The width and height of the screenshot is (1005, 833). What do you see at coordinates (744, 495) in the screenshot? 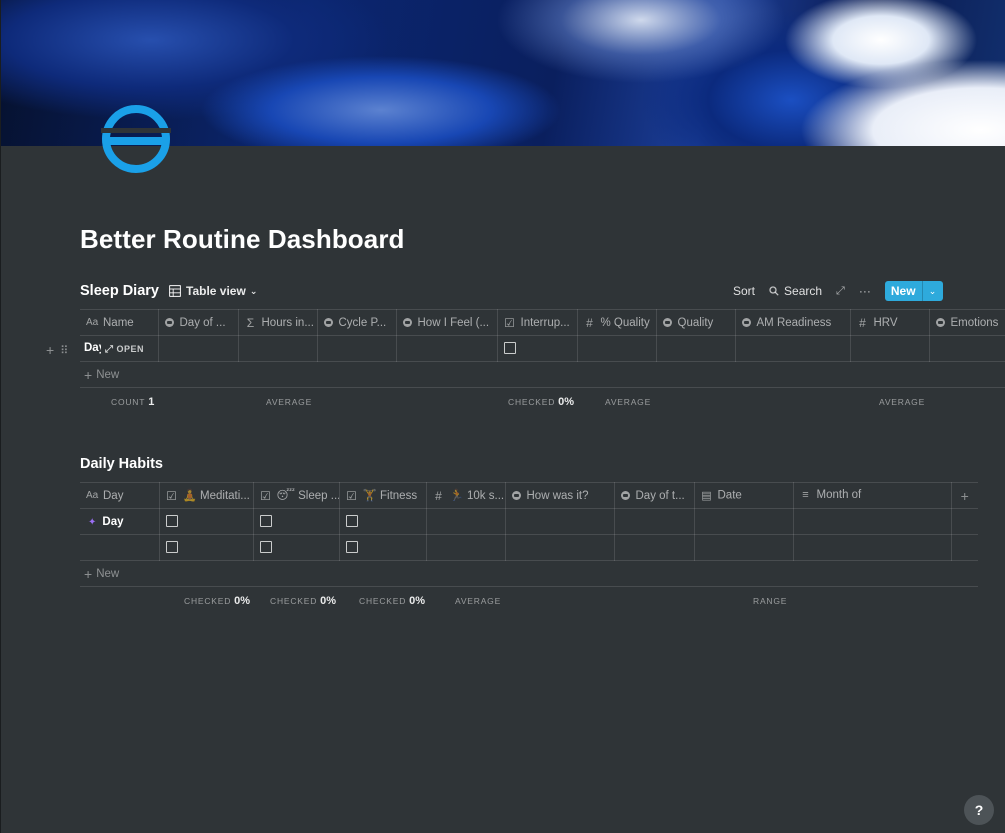
I see `column-header: ▤ Date` at bounding box center [744, 495].